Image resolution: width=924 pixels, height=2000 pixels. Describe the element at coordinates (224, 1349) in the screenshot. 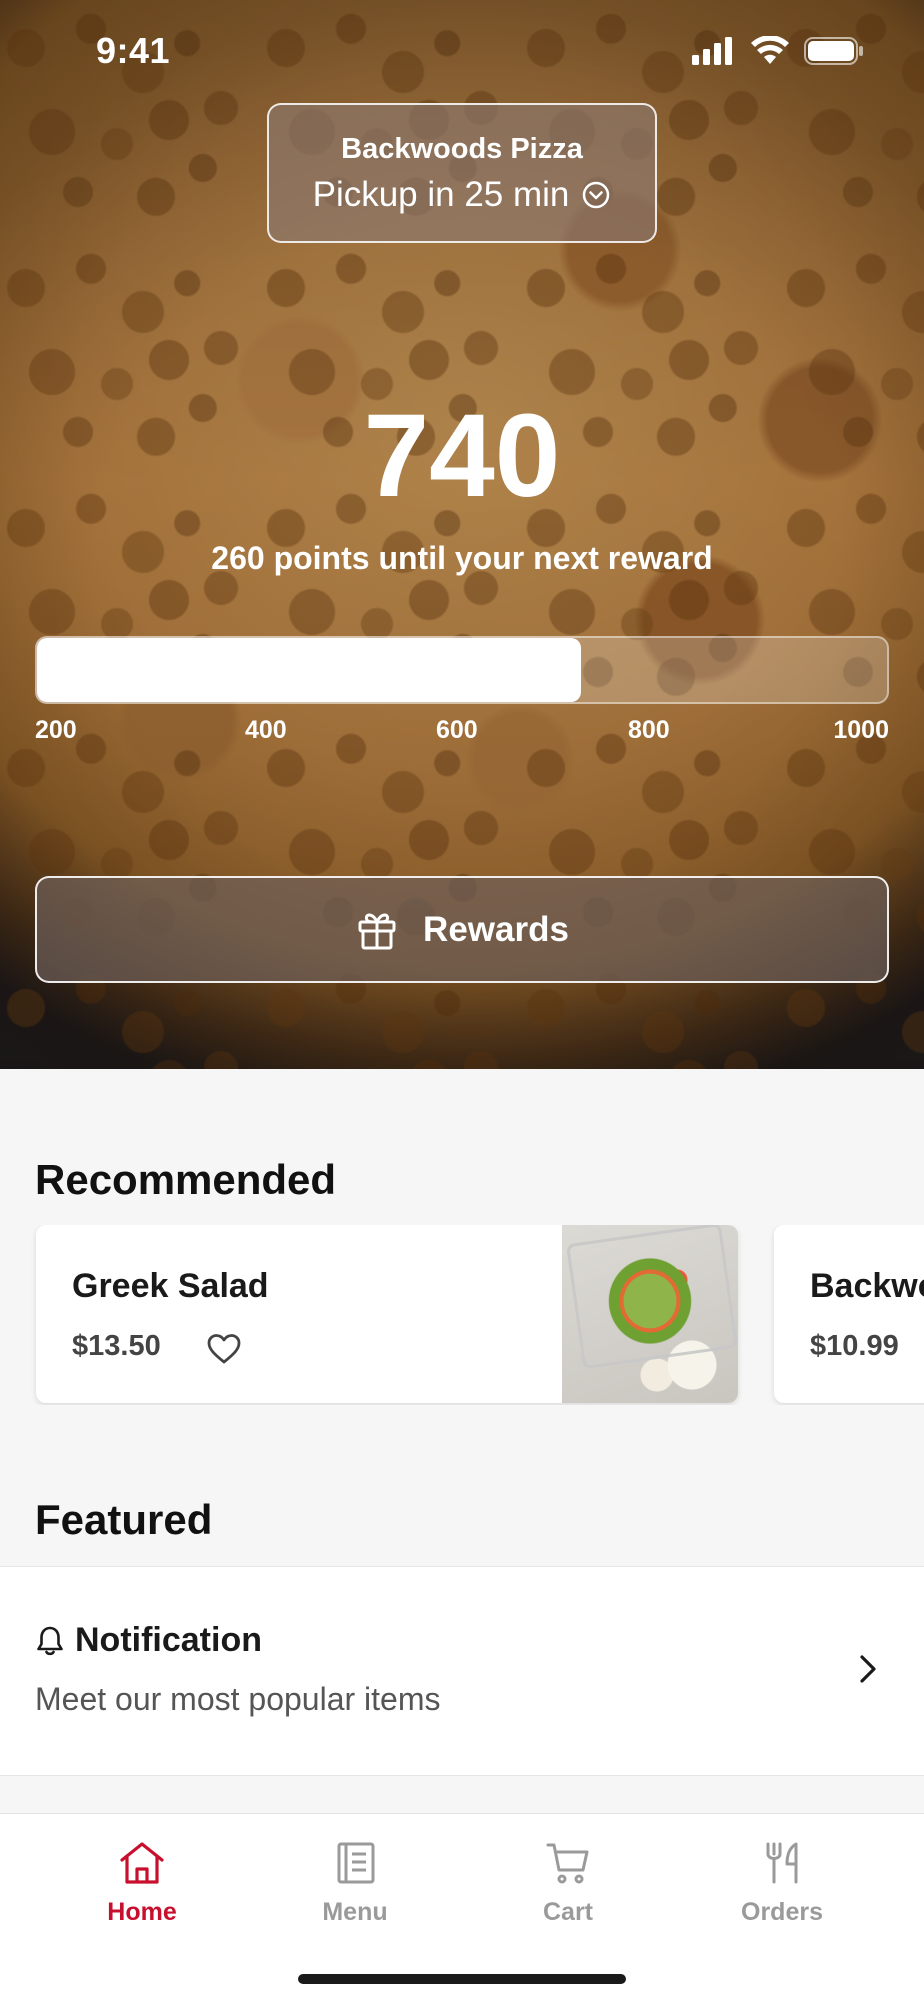

I see `heart-icon` at that location.